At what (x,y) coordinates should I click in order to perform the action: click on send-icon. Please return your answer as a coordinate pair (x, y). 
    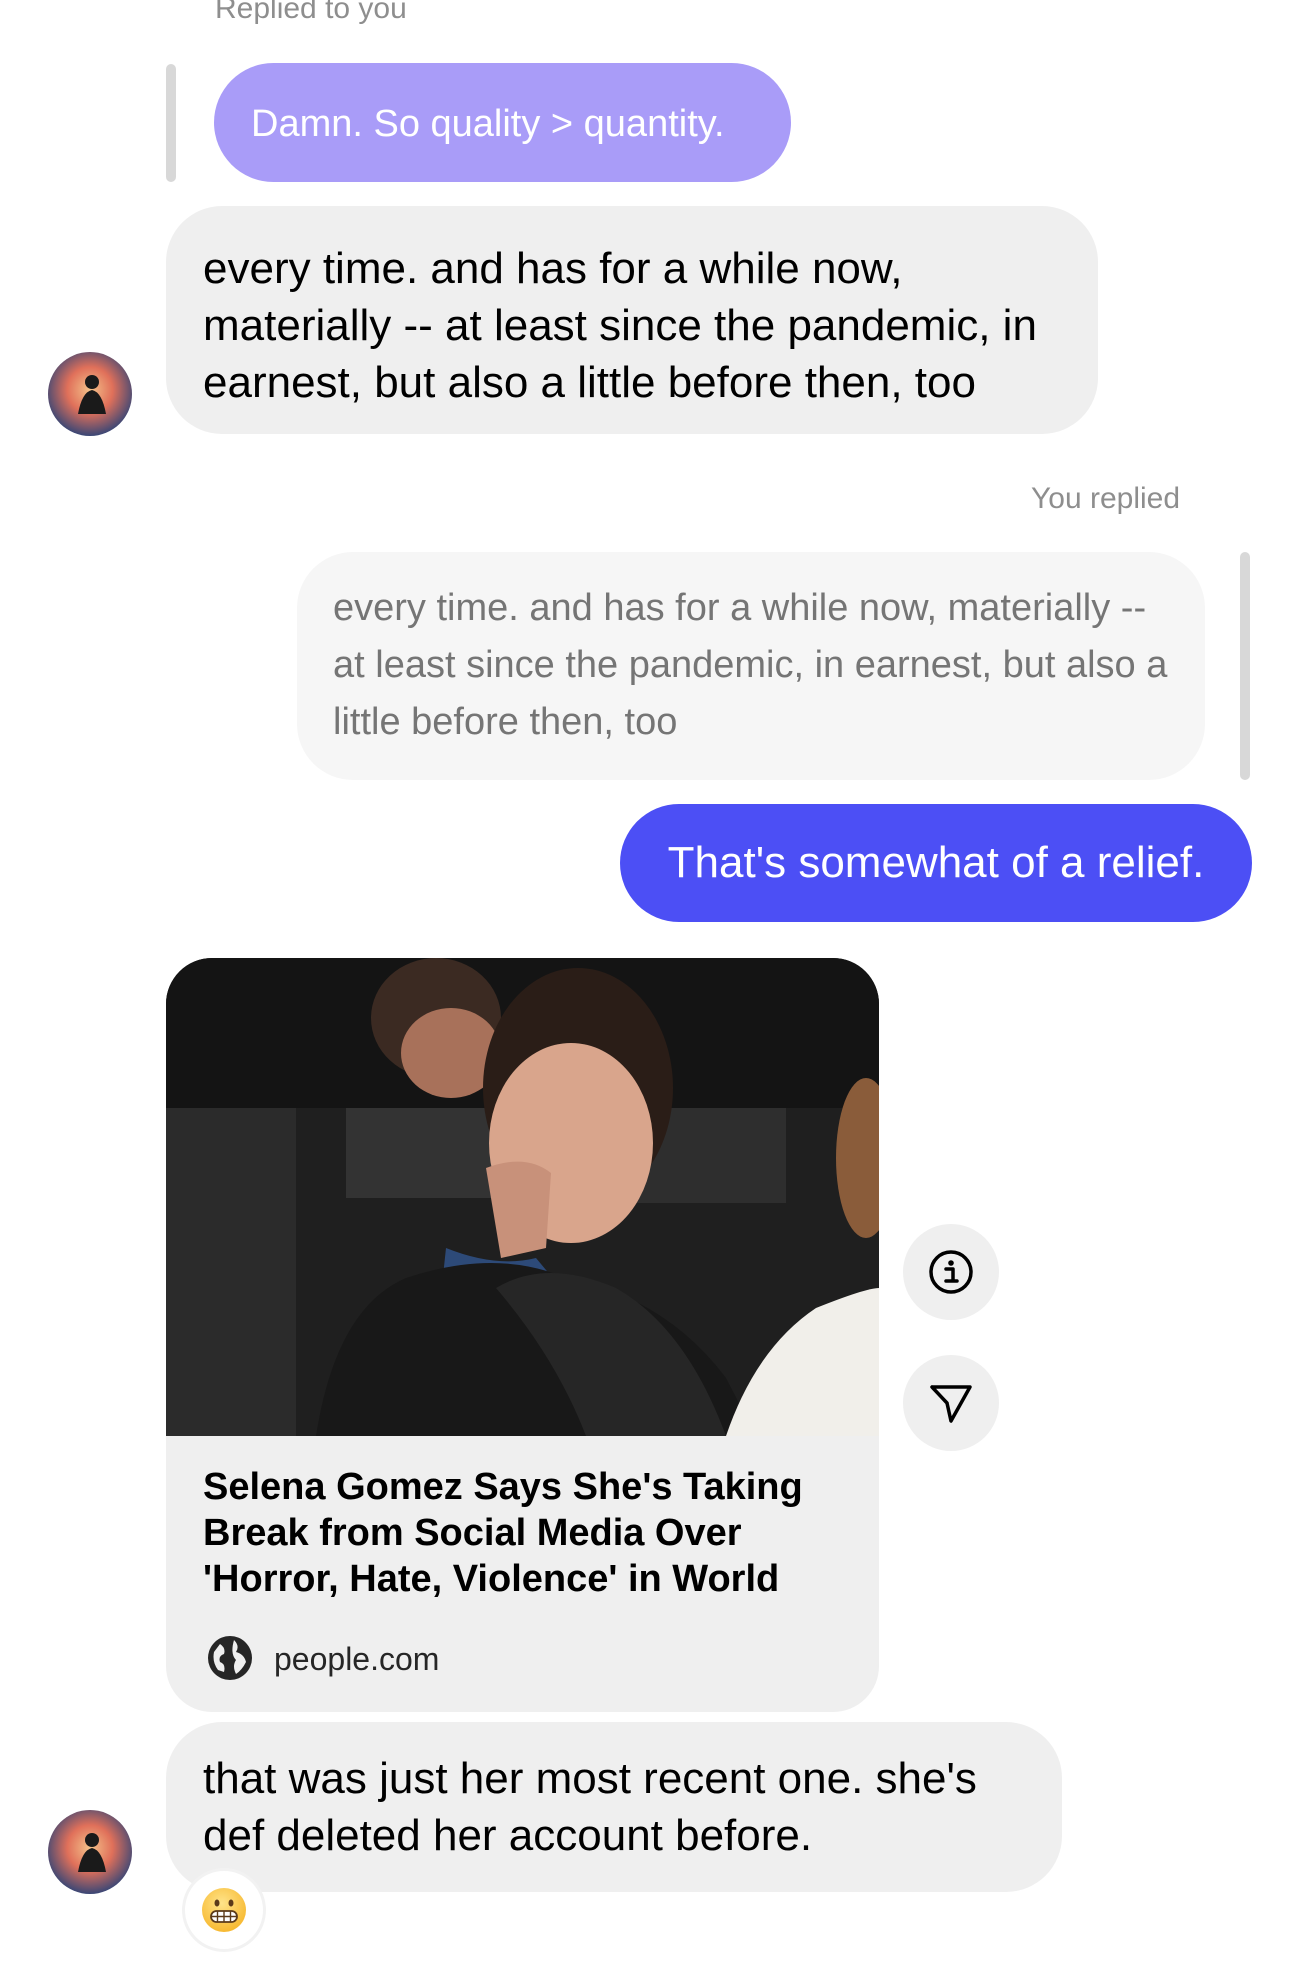
    Looking at the image, I should click on (951, 1404).